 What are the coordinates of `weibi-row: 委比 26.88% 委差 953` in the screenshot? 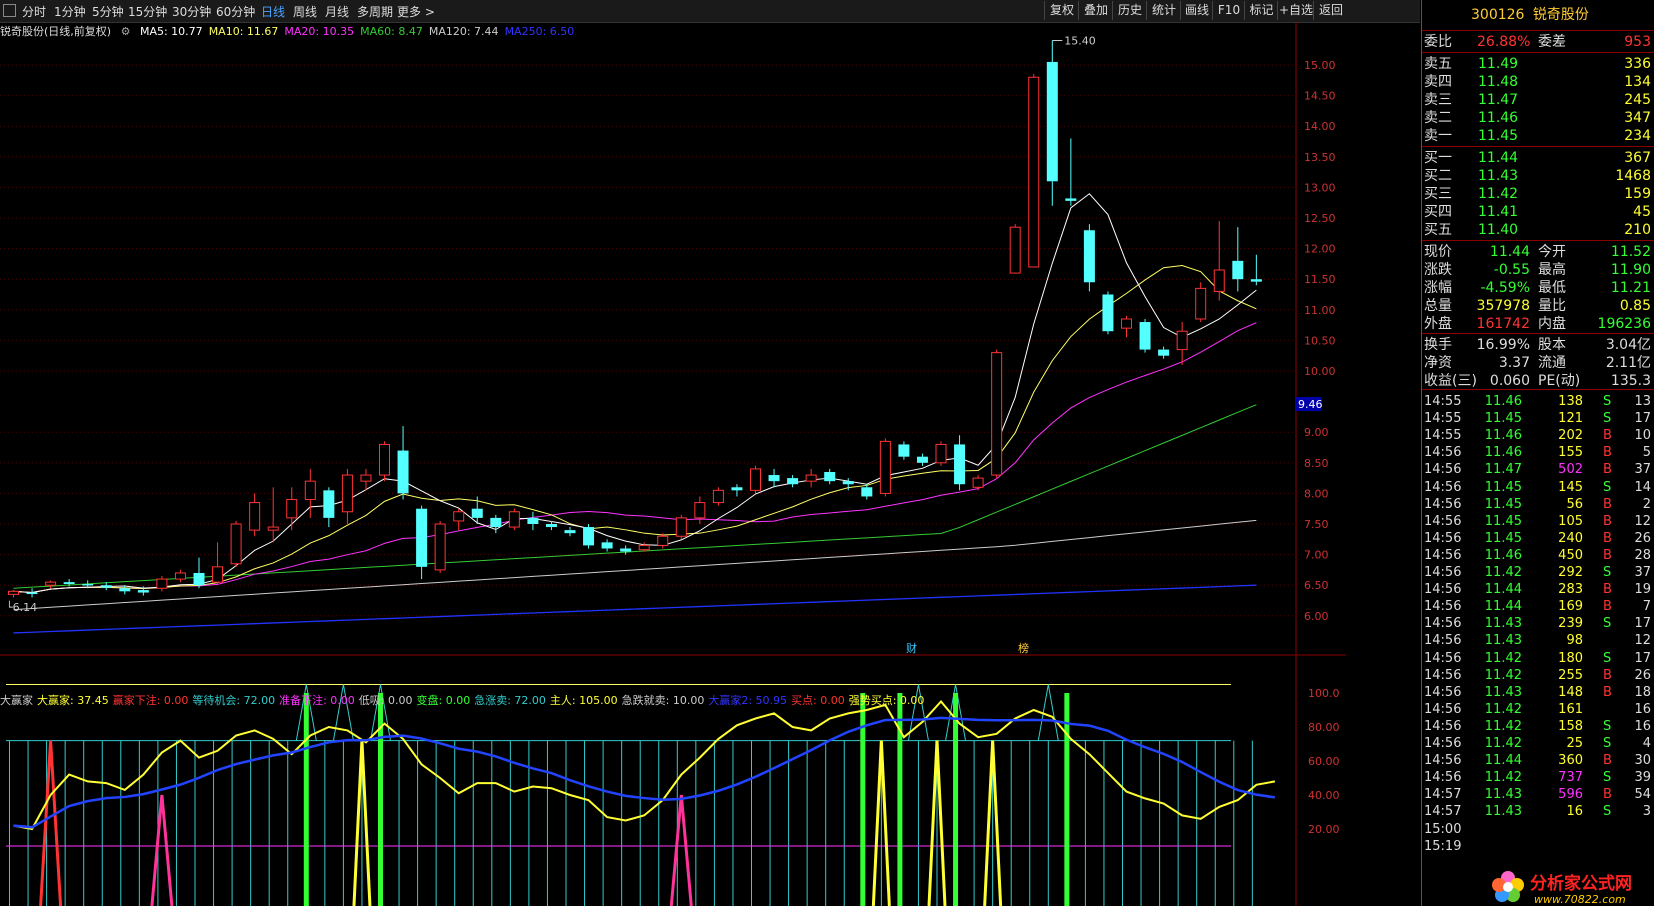 It's located at (1538, 42).